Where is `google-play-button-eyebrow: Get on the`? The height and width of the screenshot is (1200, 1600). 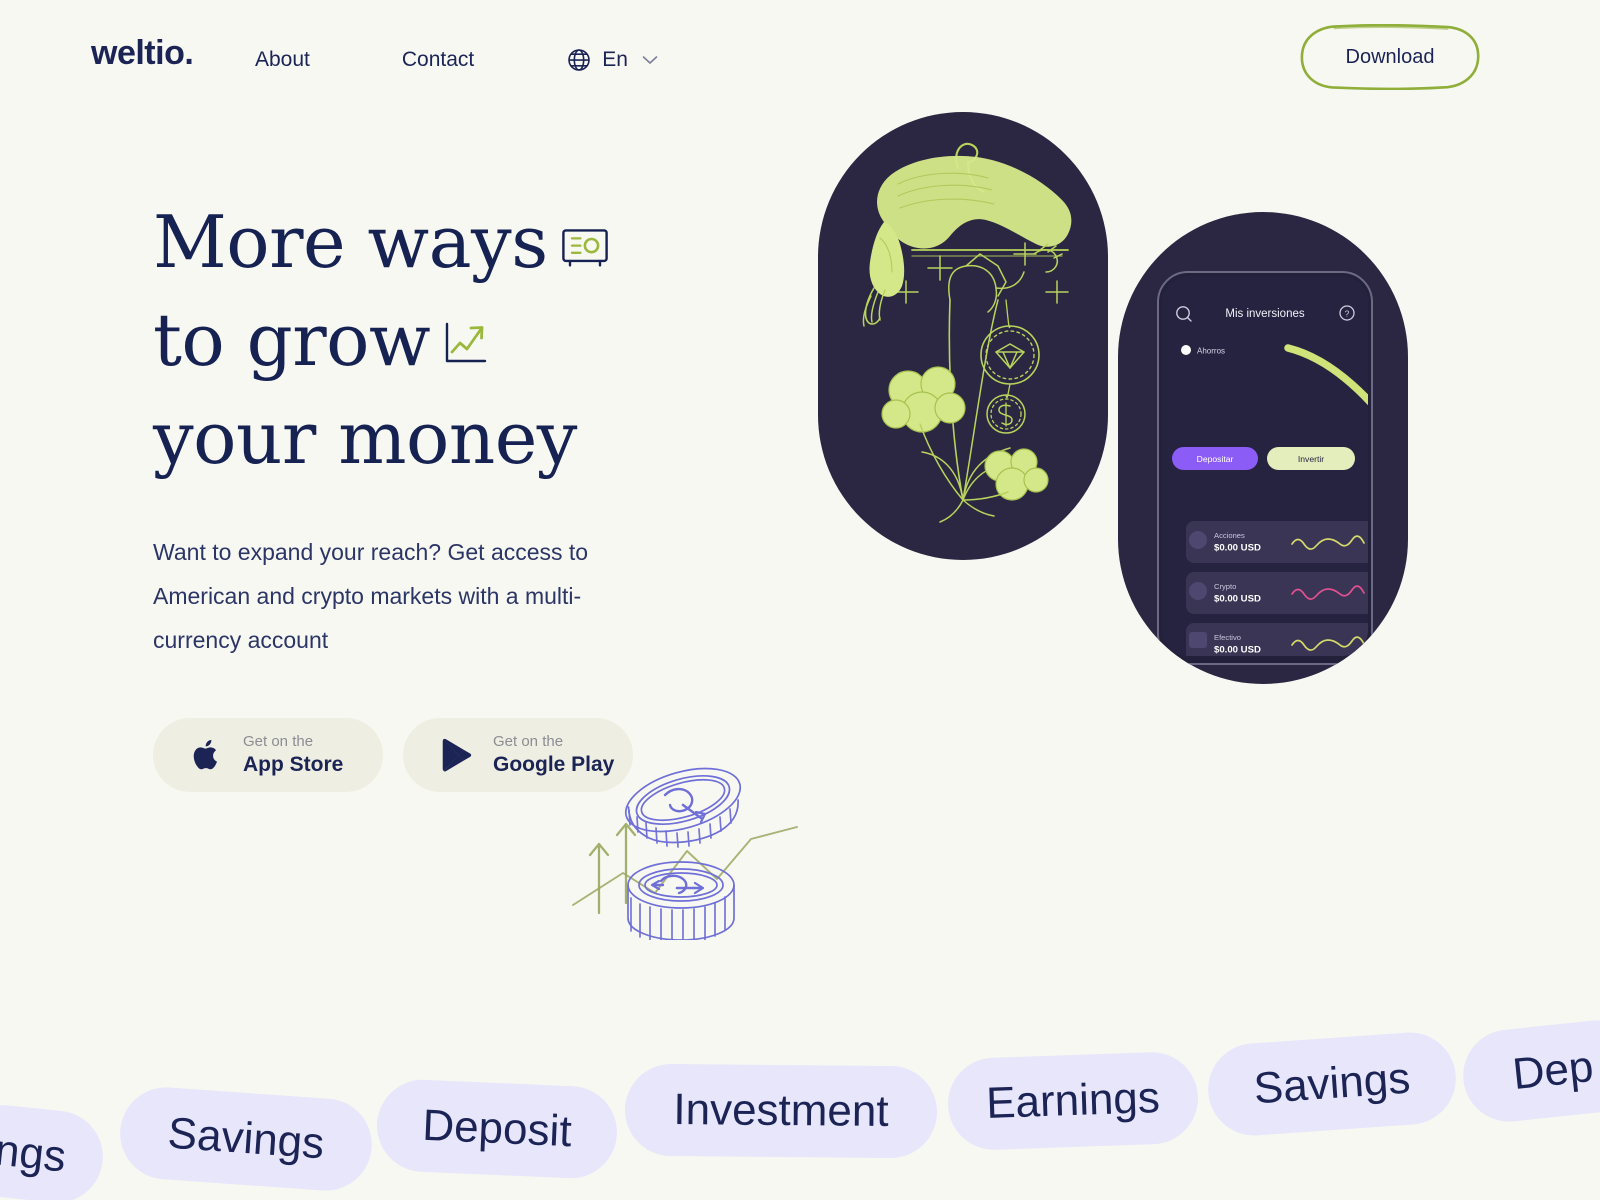
google-play-button-eyebrow: Get on the is located at coordinates (528, 742).